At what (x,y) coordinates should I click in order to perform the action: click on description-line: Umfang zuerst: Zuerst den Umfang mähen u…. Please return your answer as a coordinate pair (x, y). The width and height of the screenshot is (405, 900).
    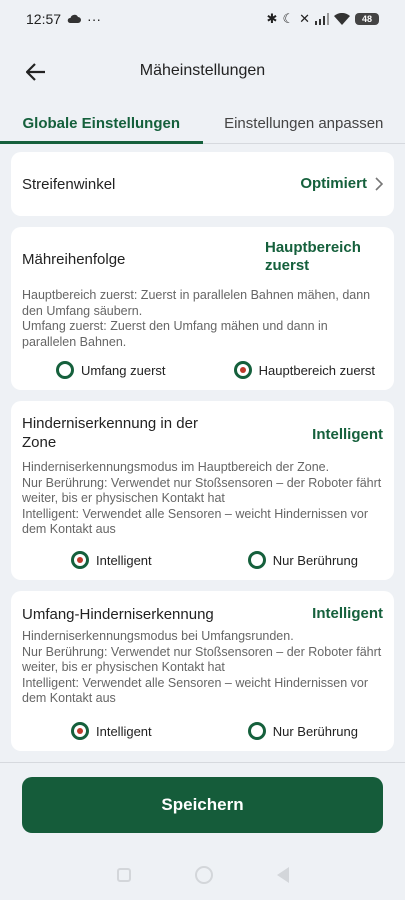
    Looking at the image, I should click on (175, 334).